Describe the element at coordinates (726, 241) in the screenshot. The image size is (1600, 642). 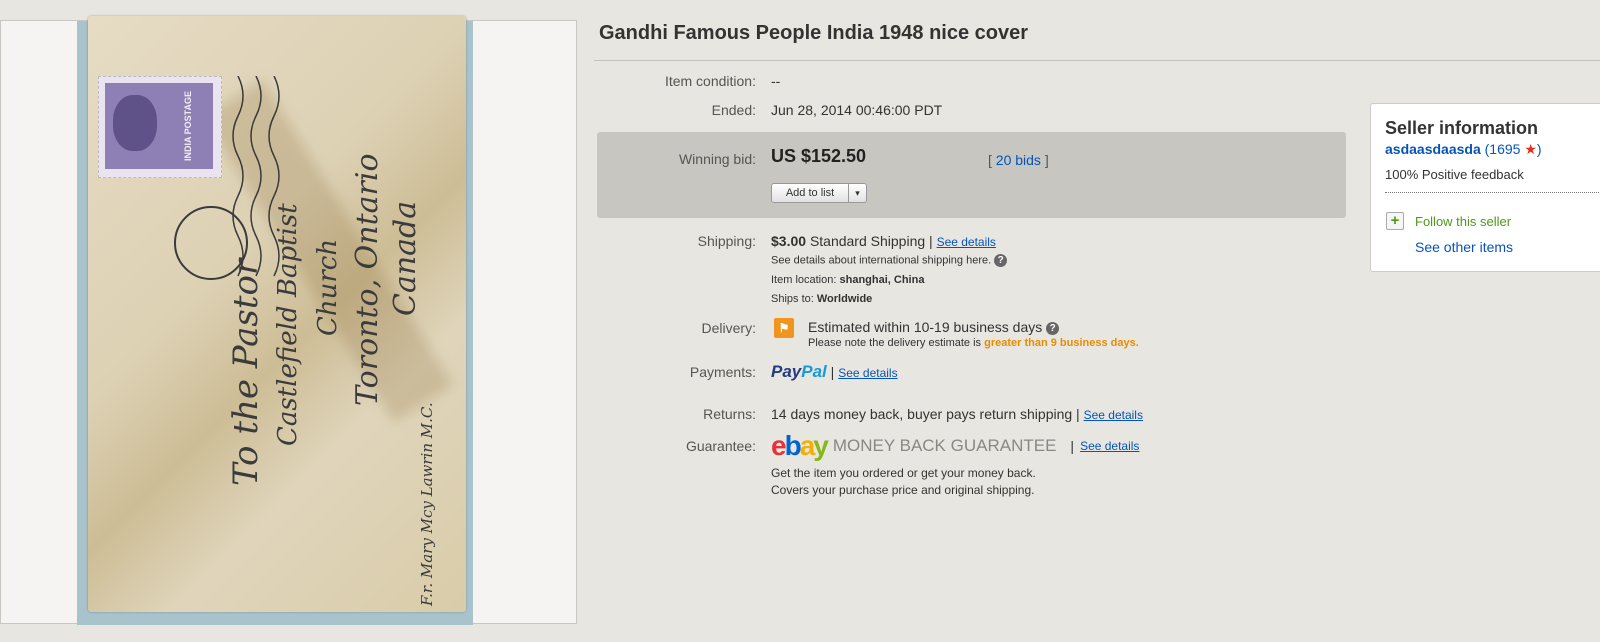
I see `shipping-label: Shipping:` at that location.